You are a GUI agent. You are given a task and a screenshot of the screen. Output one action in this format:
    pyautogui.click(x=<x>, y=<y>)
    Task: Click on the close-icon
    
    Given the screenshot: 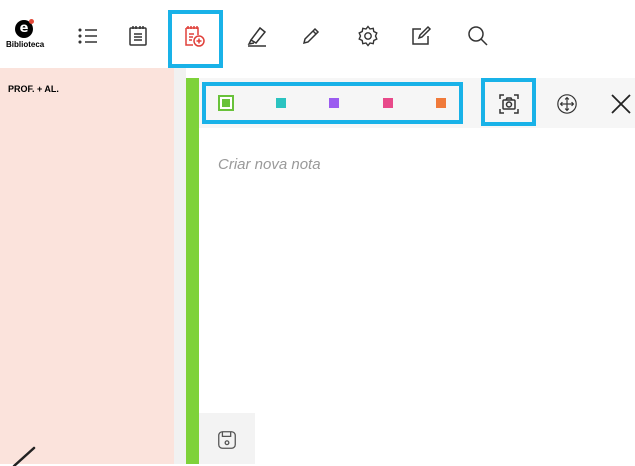 What is the action you would take?
    pyautogui.click(x=621, y=104)
    